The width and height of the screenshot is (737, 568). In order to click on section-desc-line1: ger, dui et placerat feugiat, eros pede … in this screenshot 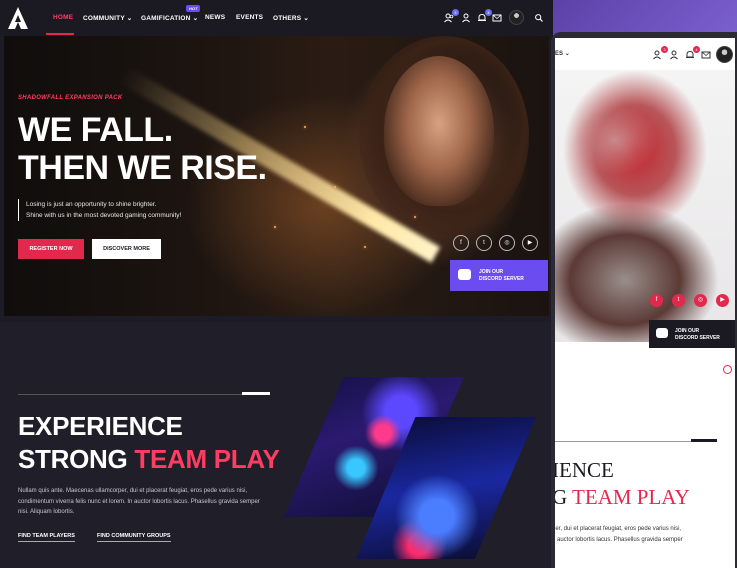, I will do `click(618, 529)`.